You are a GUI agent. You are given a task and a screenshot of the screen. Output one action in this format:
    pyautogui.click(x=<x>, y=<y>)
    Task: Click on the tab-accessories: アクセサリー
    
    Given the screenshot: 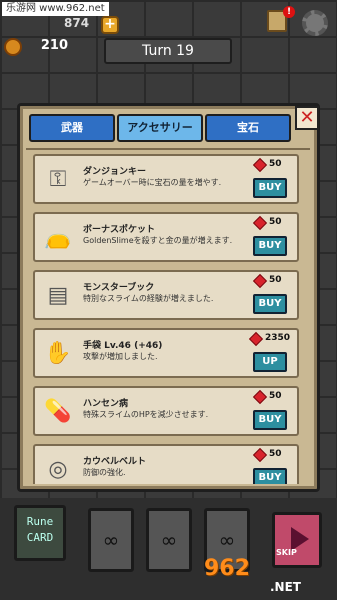 What is the action you would take?
    pyautogui.click(x=160, y=128)
    